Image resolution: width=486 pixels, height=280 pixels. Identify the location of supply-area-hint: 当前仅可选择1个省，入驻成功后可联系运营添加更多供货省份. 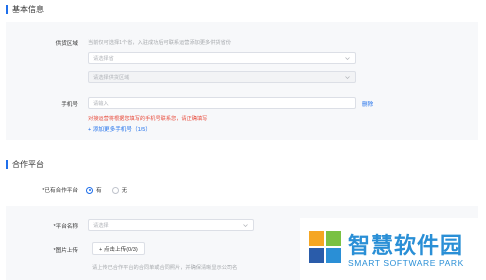
(159, 43).